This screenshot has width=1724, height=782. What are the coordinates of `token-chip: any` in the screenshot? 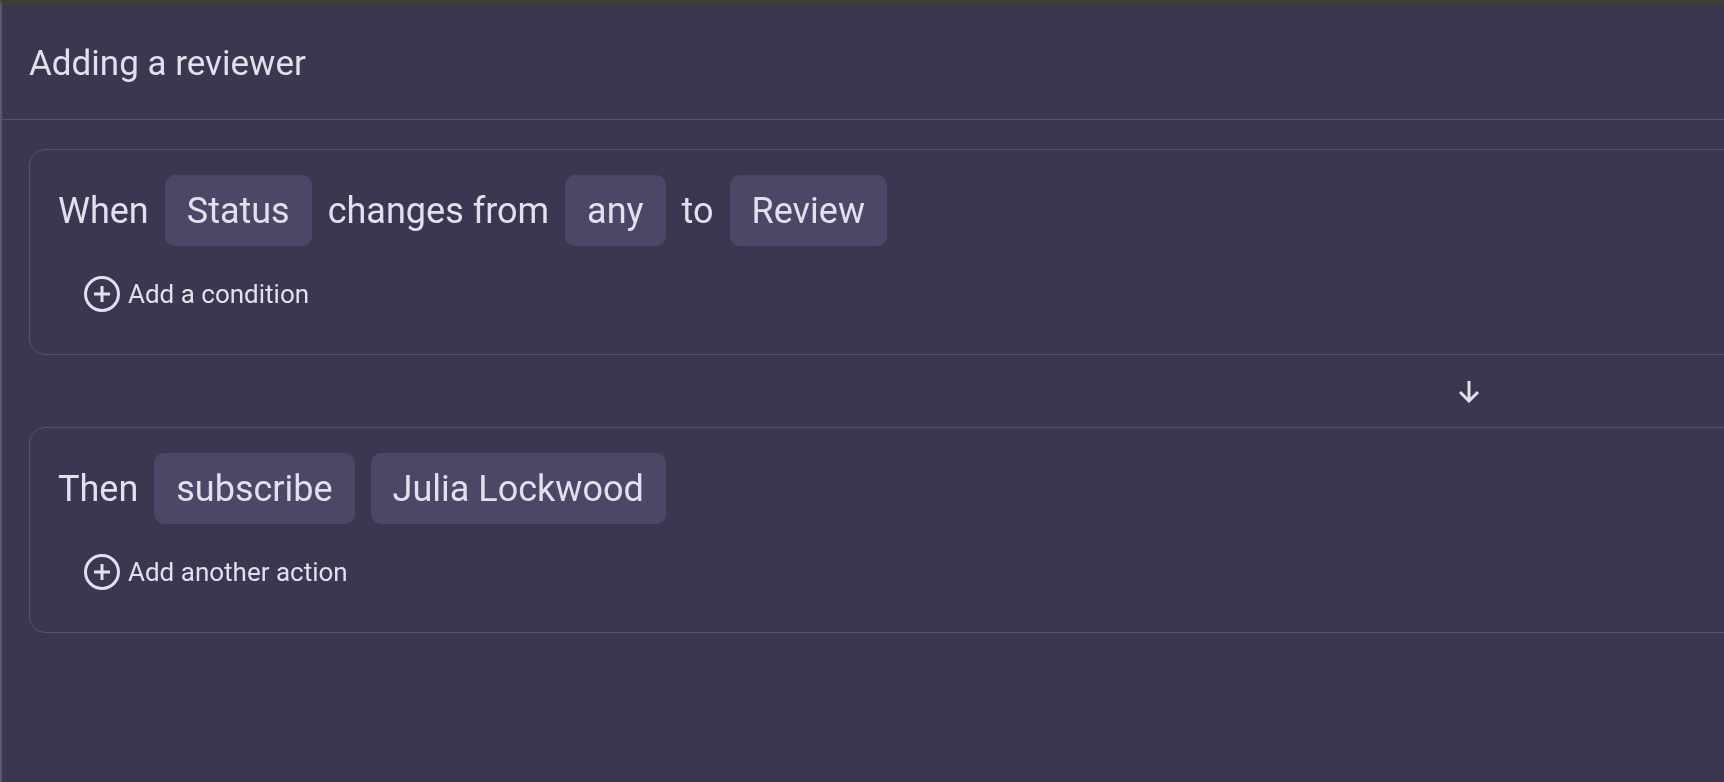 It's located at (615, 210).